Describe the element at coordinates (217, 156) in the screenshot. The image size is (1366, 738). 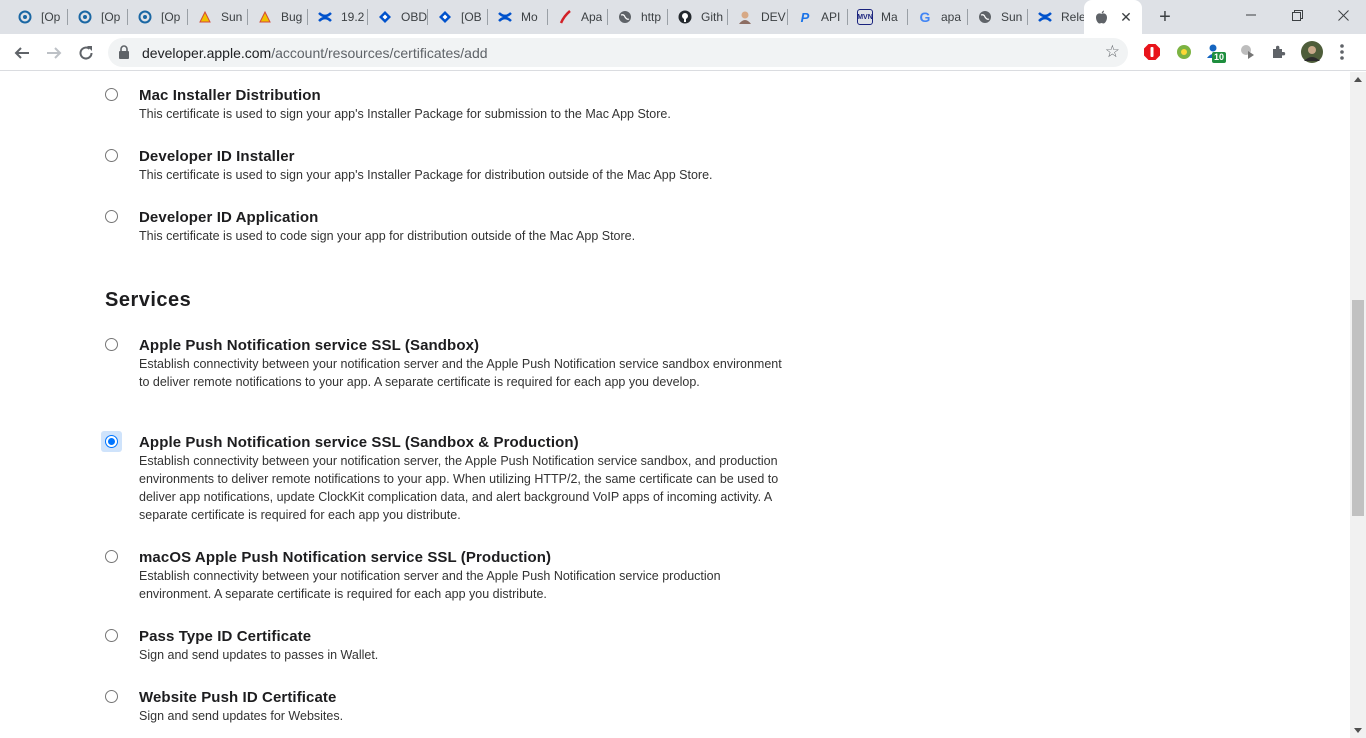
I see `option-title: Developer ID Installer` at that location.